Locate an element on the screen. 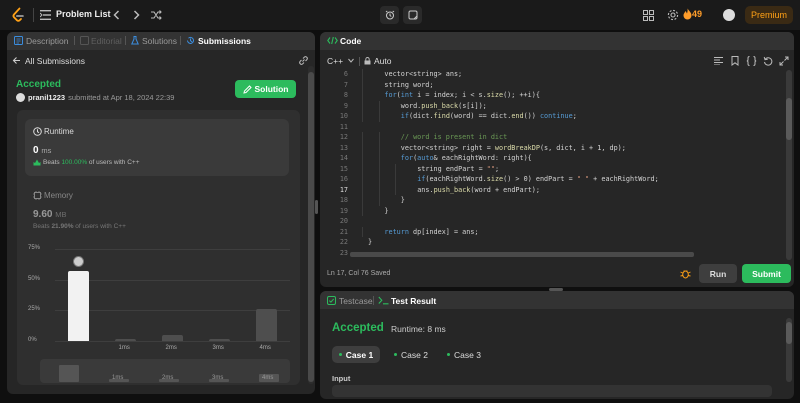  alarm-icon is located at coordinates (389, 15).